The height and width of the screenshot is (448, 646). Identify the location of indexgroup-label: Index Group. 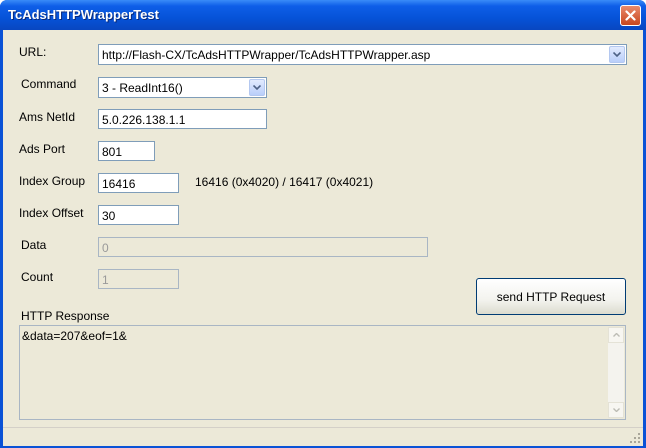
(52, 181).